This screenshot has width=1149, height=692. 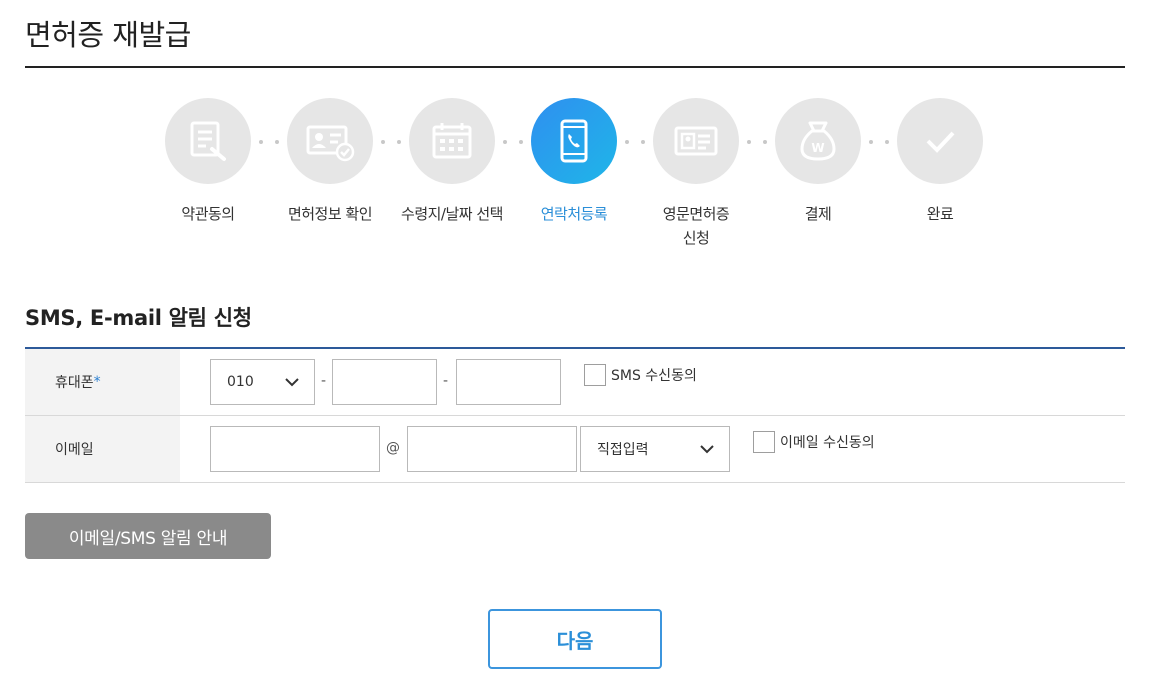 I want to click on step-label: 결제, so click(x=818, y=214).